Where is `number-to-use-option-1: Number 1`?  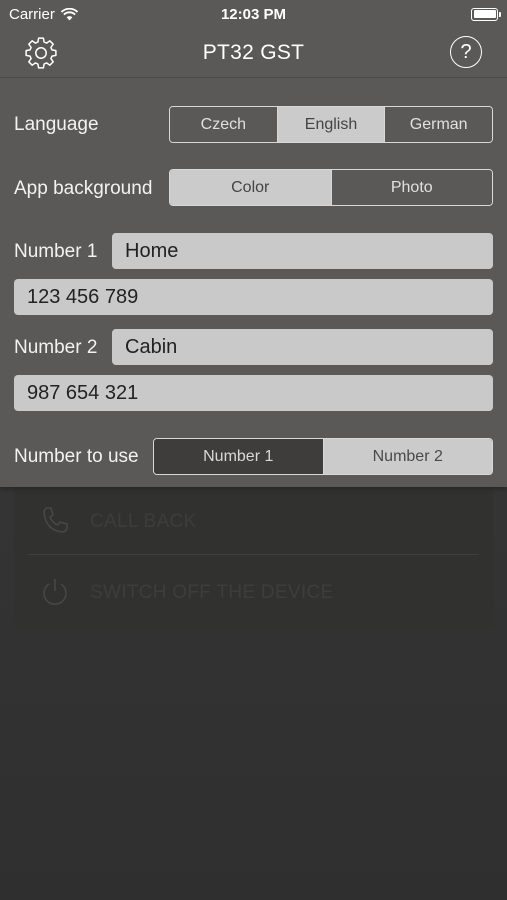 number-to-use-option-1: Number 1 is located at coordinates (239, 456).